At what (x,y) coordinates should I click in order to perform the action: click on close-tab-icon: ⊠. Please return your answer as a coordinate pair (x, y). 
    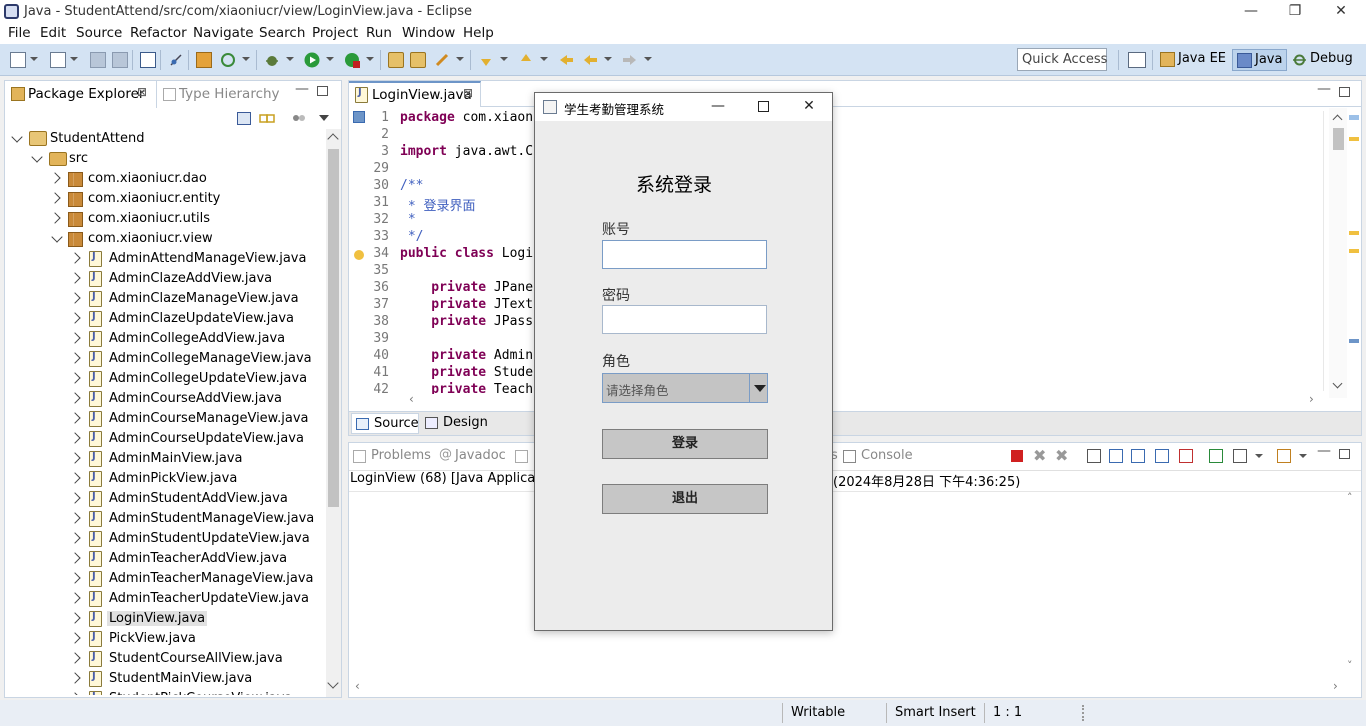
    Looking at the image, I should click on (142, 92).